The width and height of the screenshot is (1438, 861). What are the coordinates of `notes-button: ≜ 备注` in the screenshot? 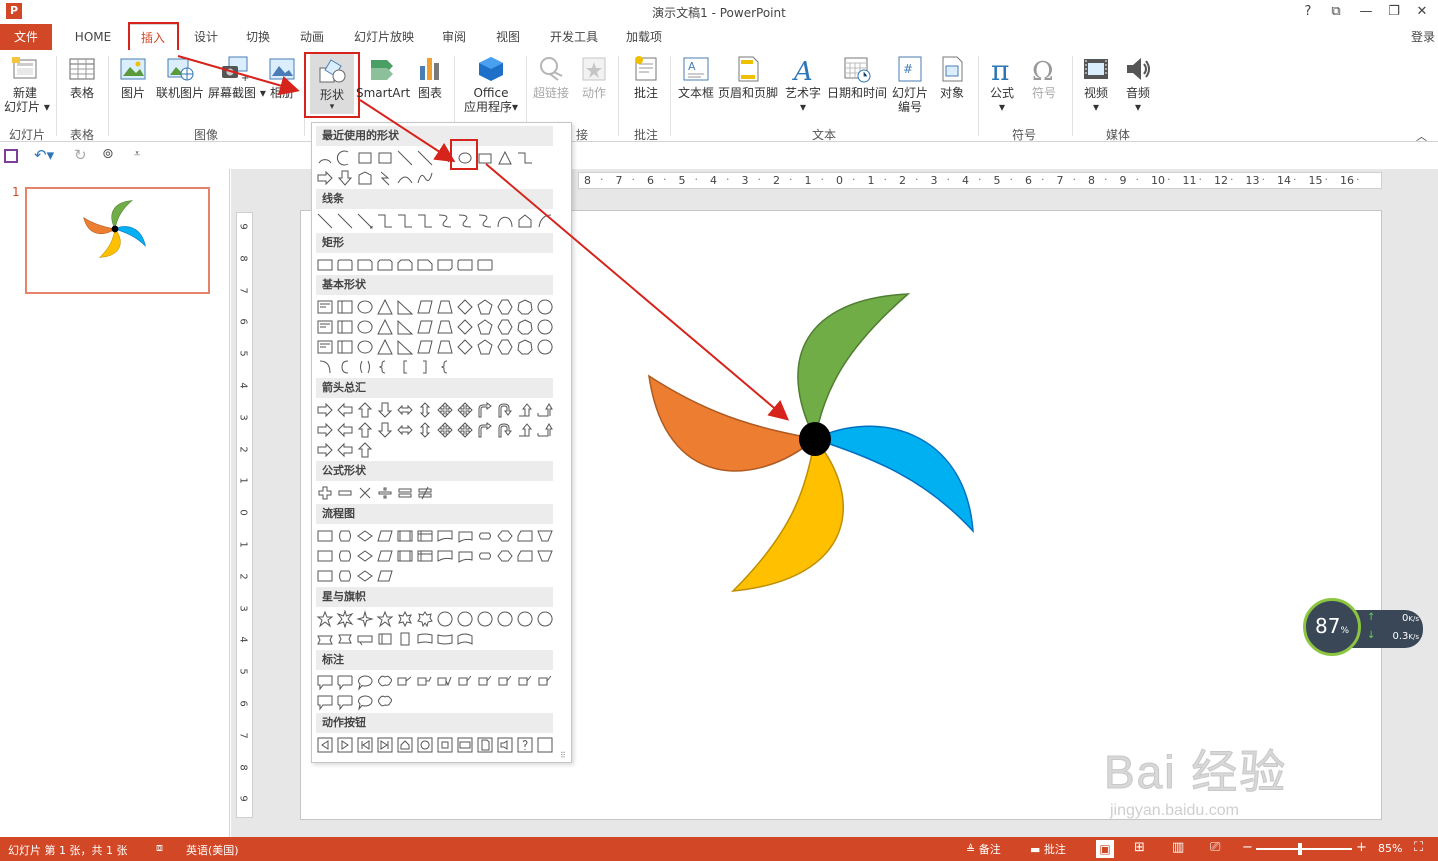 It's located at (983, 849).